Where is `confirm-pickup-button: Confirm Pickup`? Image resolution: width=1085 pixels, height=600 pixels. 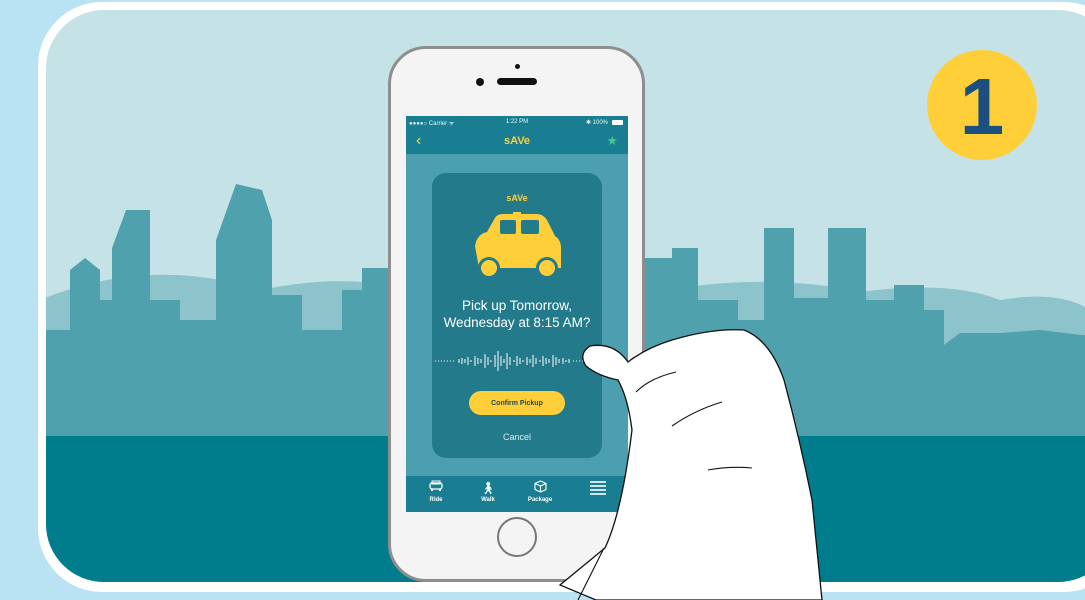
confirm-pickup-button: Confirm Pickup is located at coordinates (517, 403).